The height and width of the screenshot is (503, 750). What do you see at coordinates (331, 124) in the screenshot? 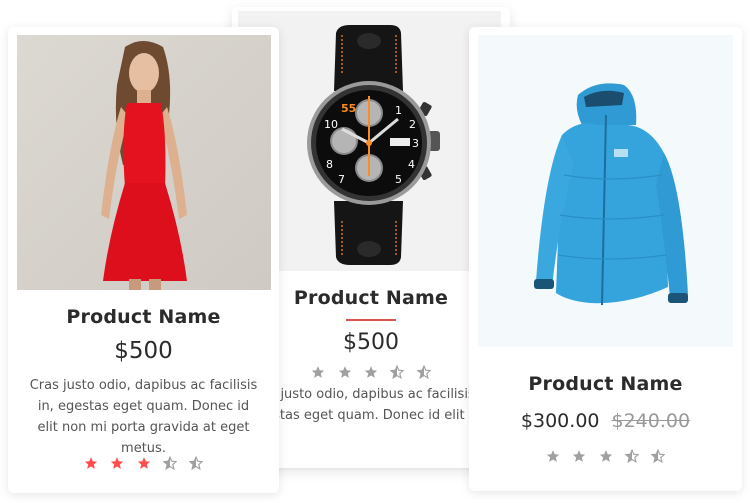
I see `svg-text: 10` at bounding box center [331, 124].